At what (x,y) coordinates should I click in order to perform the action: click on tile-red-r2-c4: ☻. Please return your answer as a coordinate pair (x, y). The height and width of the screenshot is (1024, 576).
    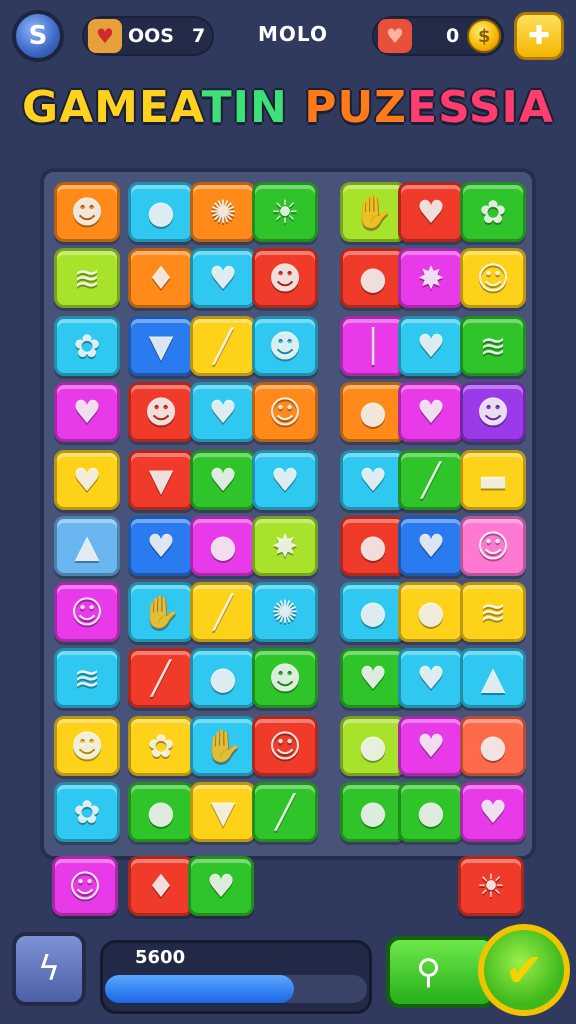
    Looking at the image, I should click on (285, 278).